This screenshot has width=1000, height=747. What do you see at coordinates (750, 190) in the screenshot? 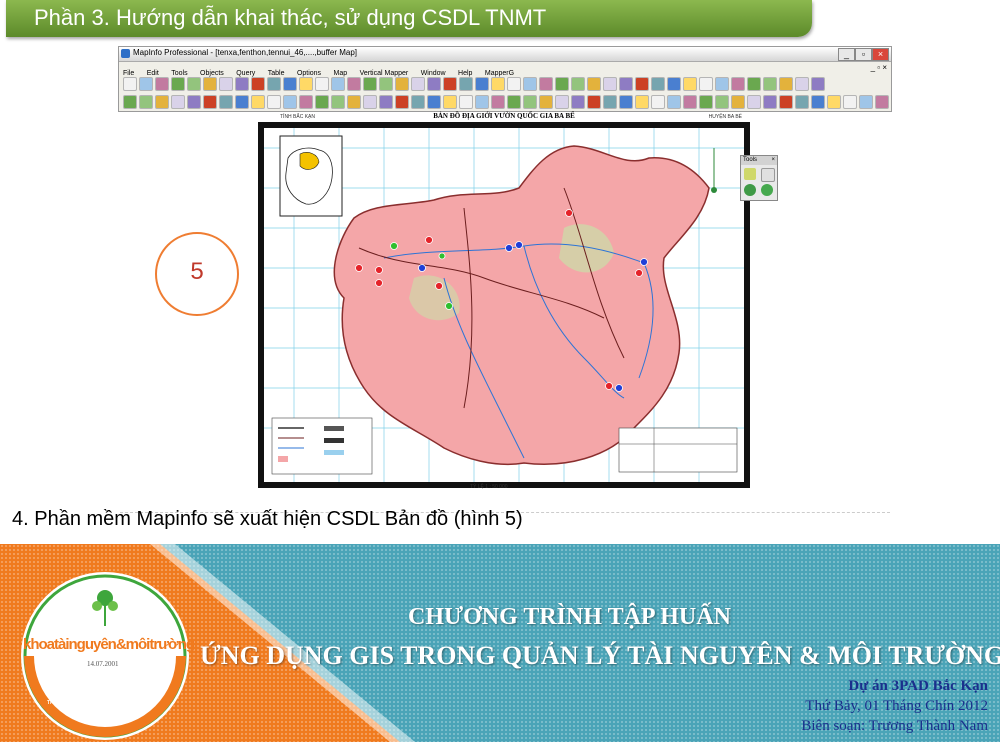
I see `tool-globe-icon` at bounding box center [750, 190].